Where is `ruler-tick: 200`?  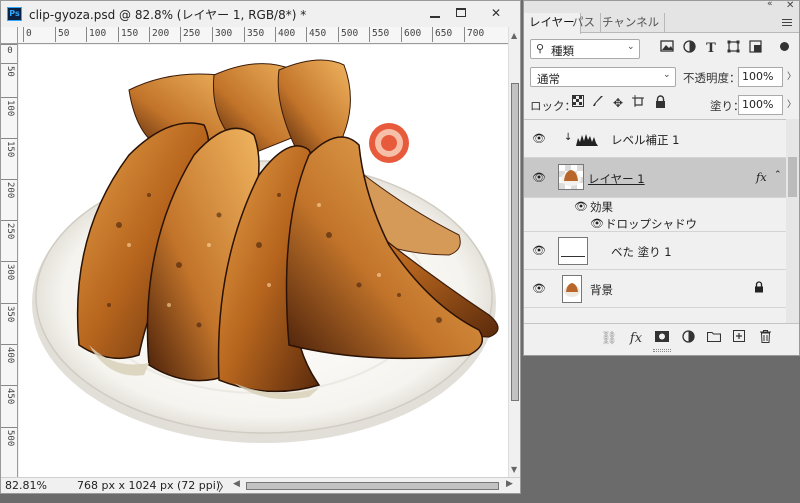 ruler-tick: 200 is located at coordinates (159, 34).